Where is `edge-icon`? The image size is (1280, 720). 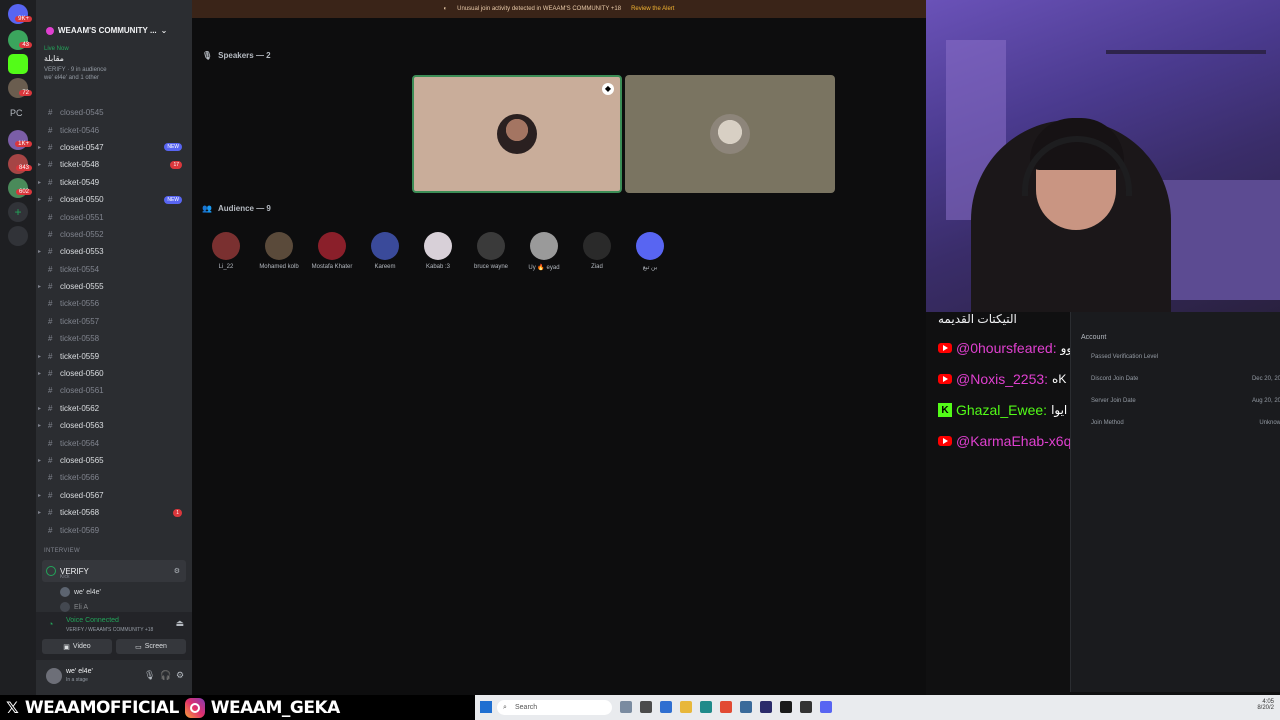
edge-icon is located at coordinates (706, 707).